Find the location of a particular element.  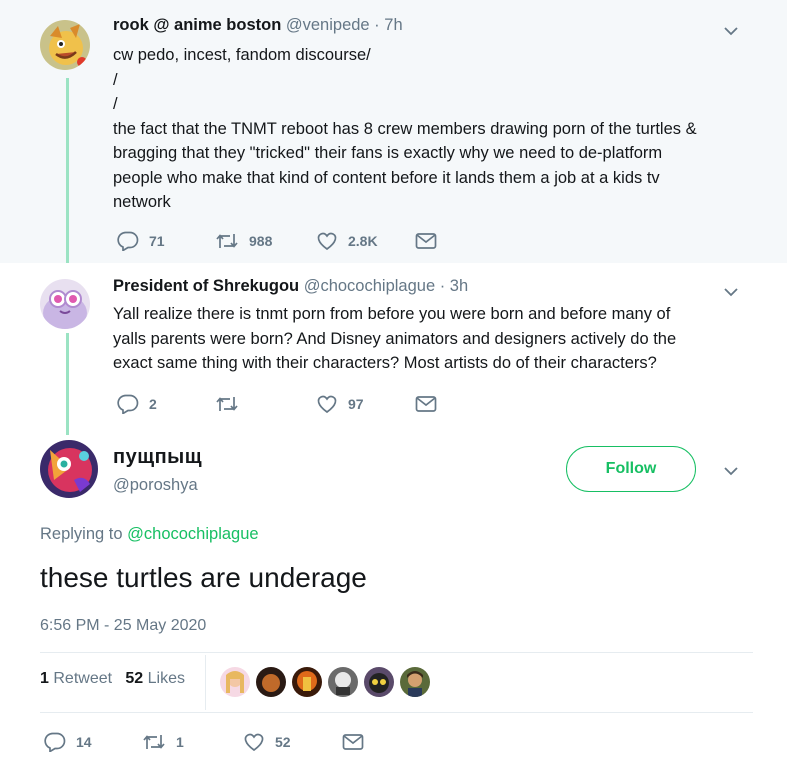

like-button: 97 is located at coordinates (340, 404).